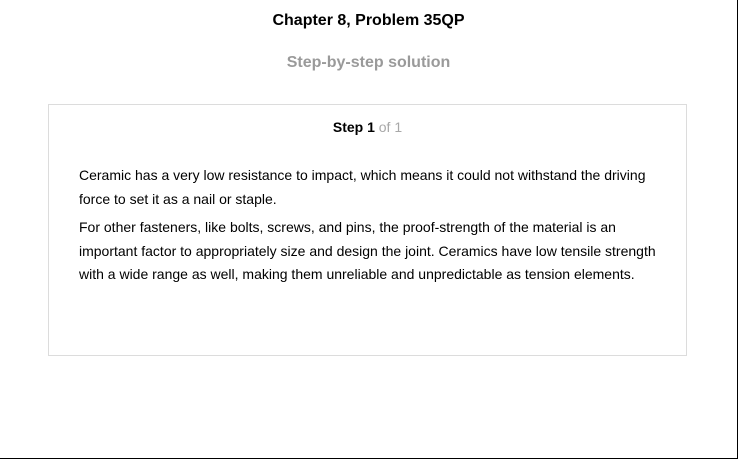 This screenshot has height=459, width=738. Describe the element at coordinates (353, 127) in the screenshot. I see `step-label: Step 1` at that location.